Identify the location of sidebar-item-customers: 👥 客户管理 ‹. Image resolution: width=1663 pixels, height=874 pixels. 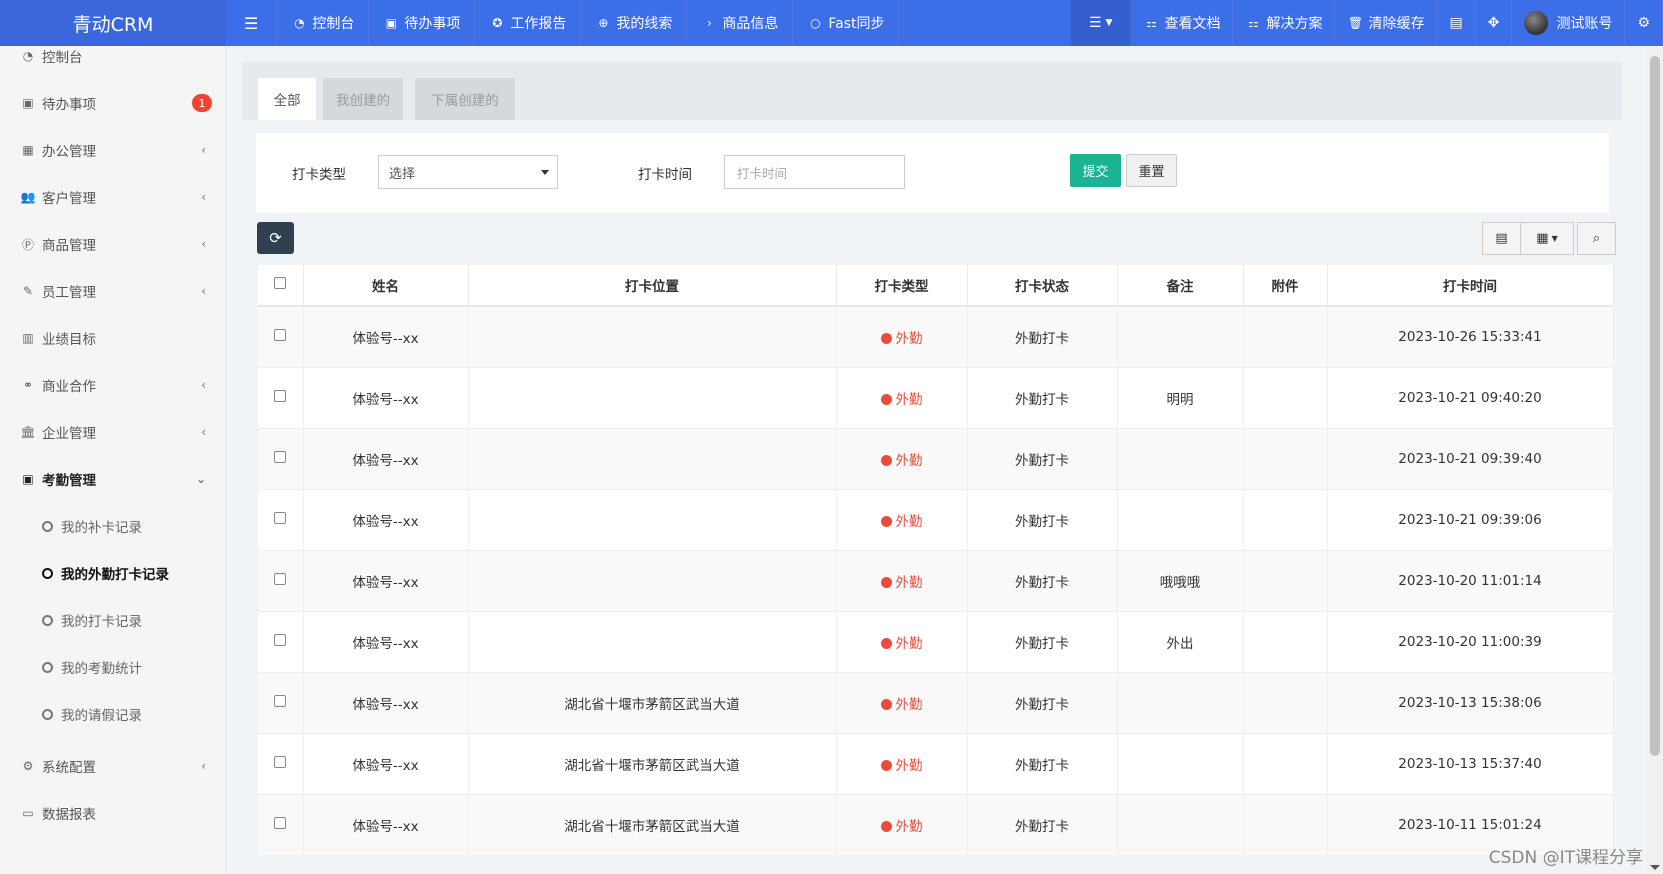
(112, 197).